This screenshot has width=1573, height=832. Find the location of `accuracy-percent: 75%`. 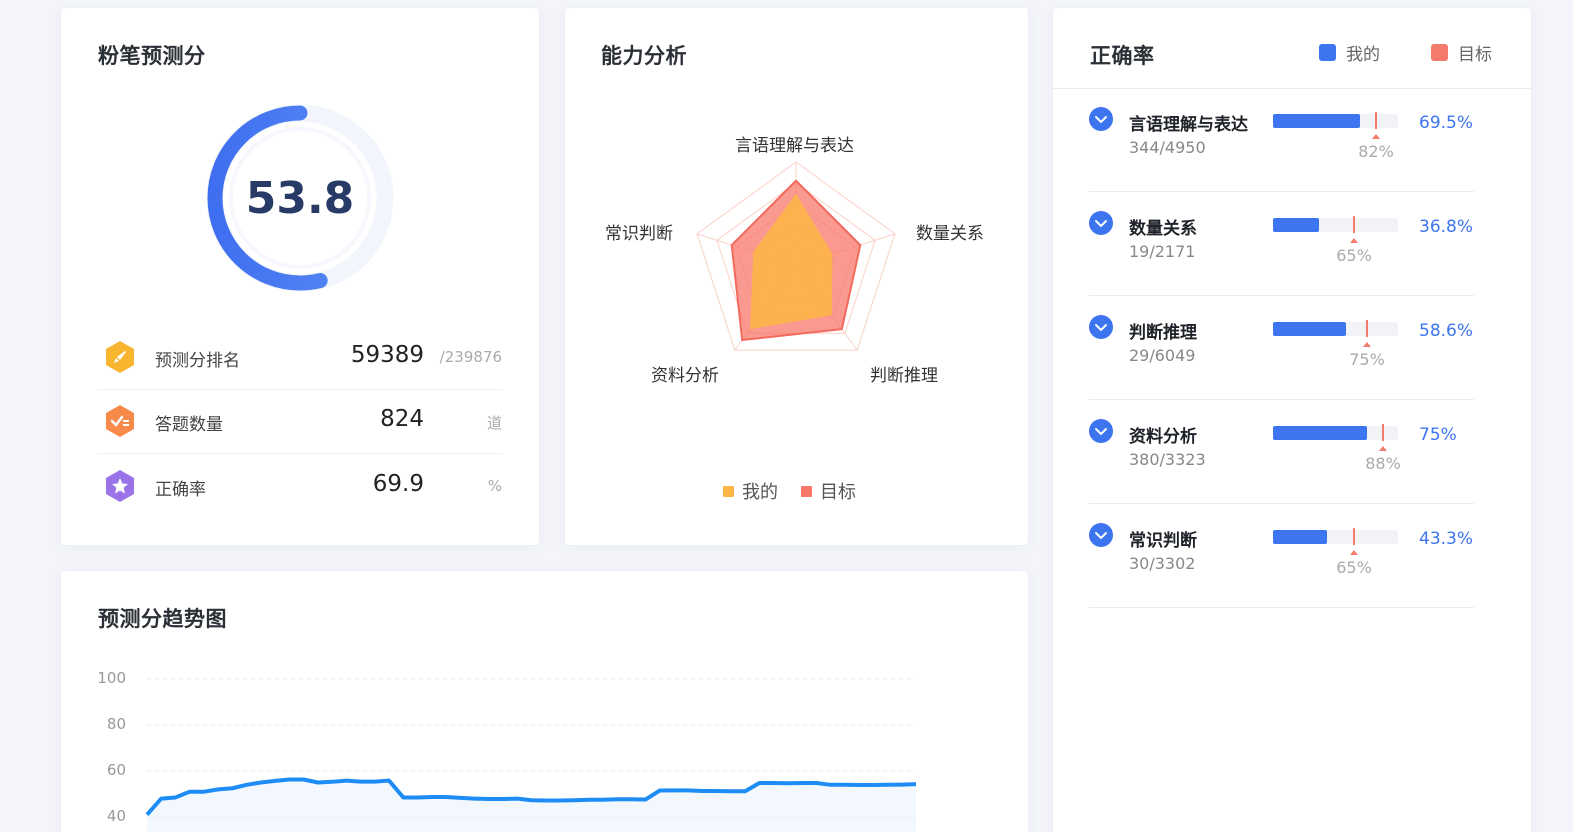

accuracy-percent: 75% is located at coordinates (1438, 435).